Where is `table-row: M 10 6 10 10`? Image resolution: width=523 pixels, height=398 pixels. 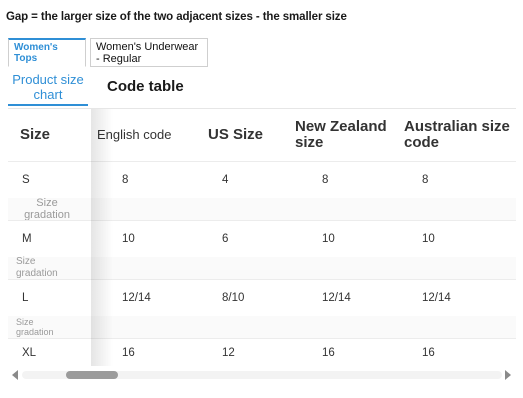 table-row: M 10 6 10 10 is located at coordinates (262, 239).